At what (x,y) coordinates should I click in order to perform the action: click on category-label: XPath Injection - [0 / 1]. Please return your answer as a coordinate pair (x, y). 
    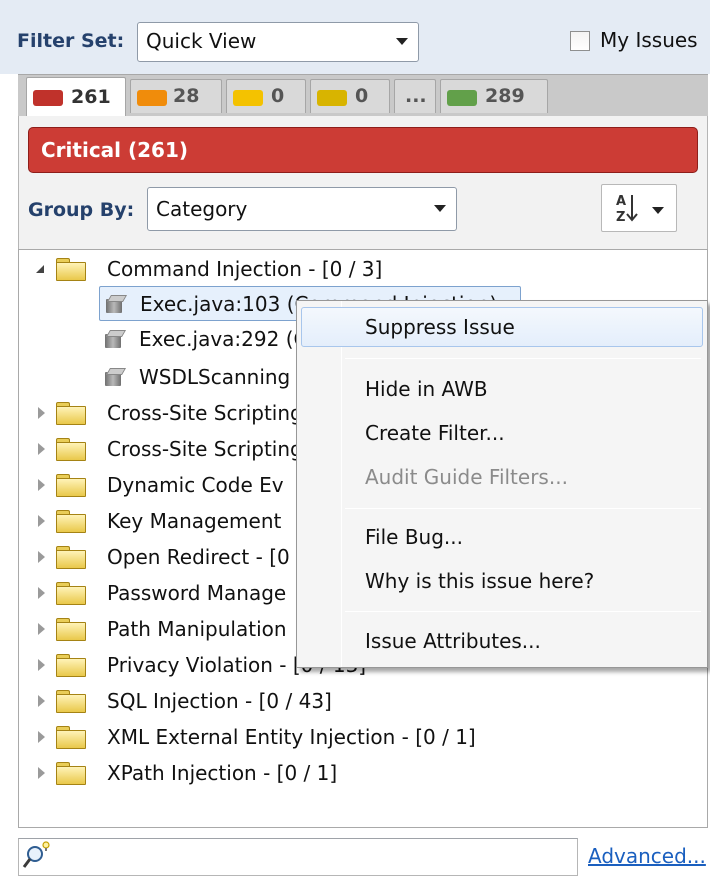
    Looking at the image, I should click on (222, 773).